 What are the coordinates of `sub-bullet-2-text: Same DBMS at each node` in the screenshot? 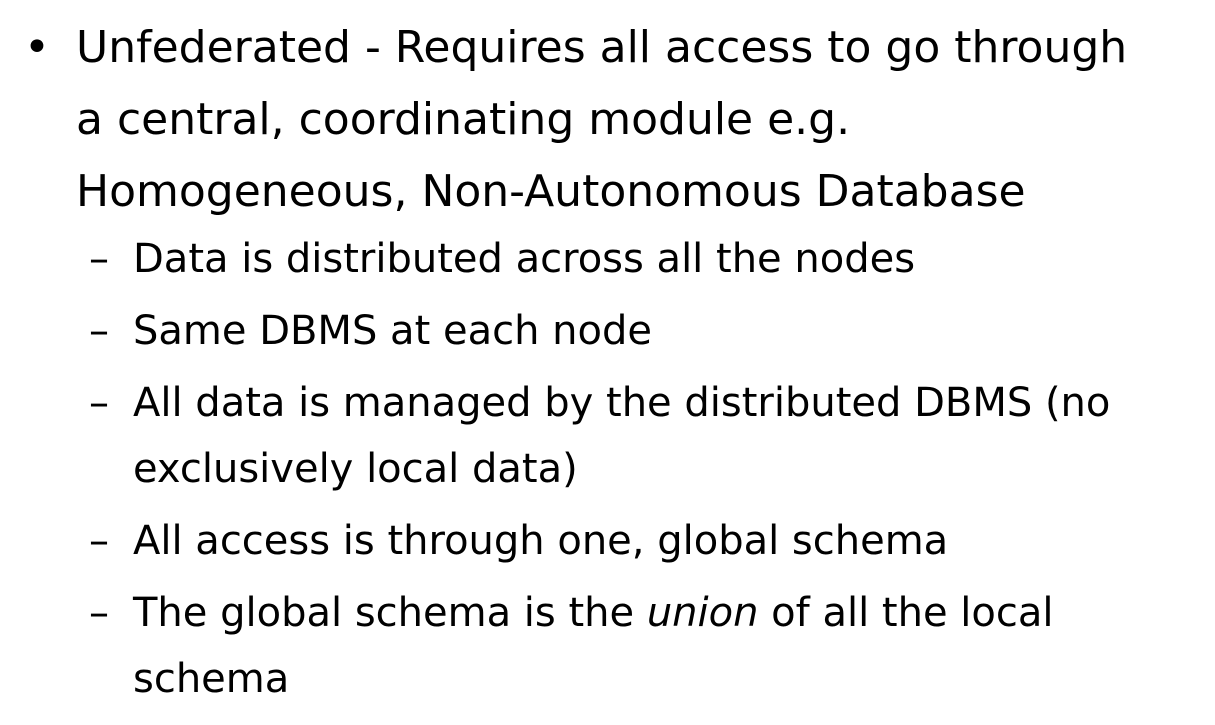 It's located at (392, 331).